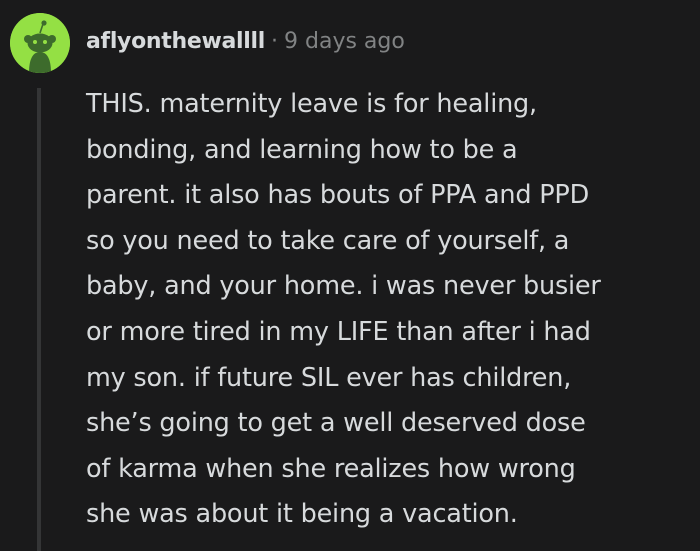  I want to click on comment-body-line: of karma when she realizes how wrong, so click(331, 468).